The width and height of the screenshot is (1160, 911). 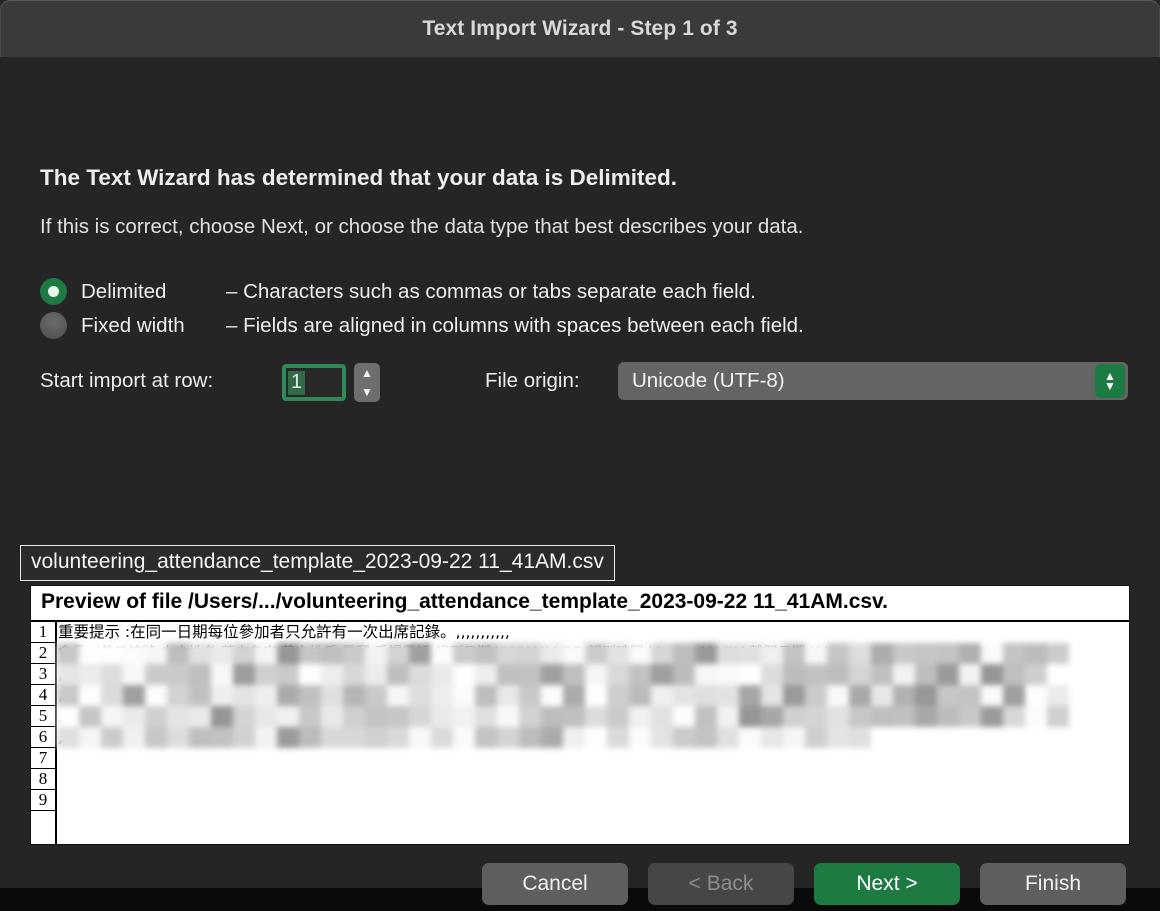 I want to click on radio-unselected-icon, so click(x=53, y=325).